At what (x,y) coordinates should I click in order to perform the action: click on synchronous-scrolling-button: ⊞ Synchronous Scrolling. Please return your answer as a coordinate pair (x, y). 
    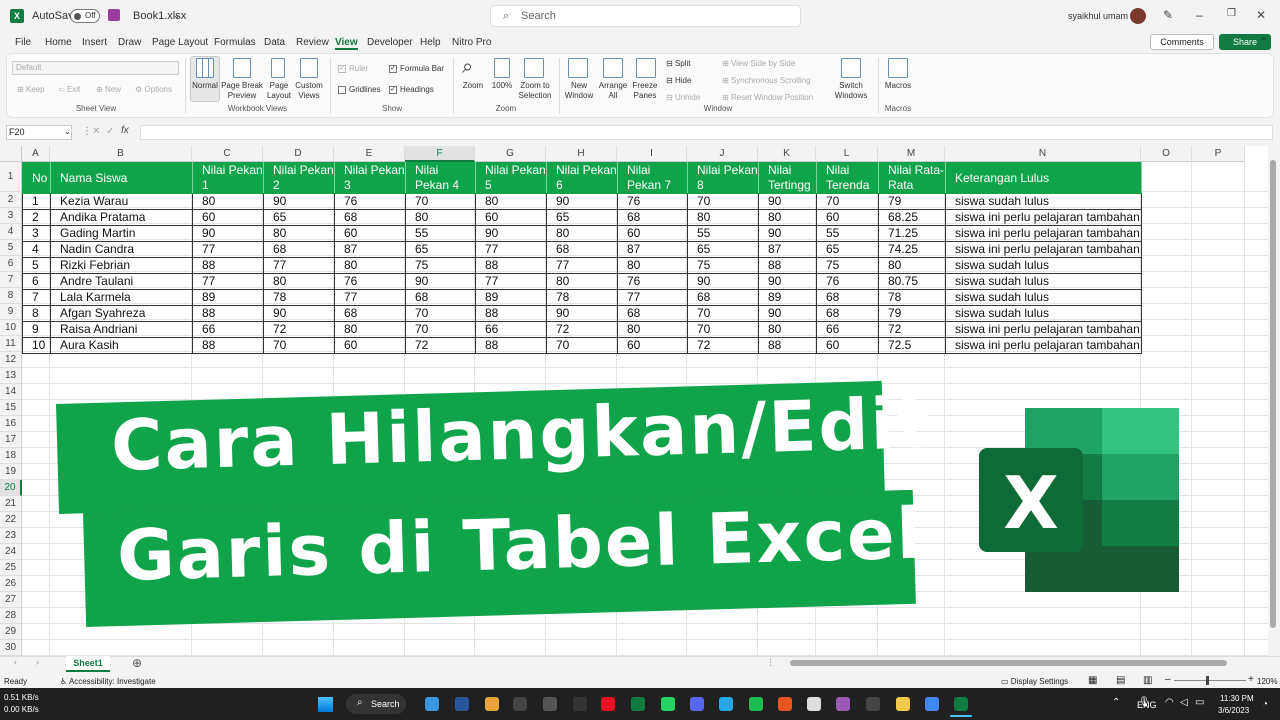
    Looking at the image, I should click on (766, 80).